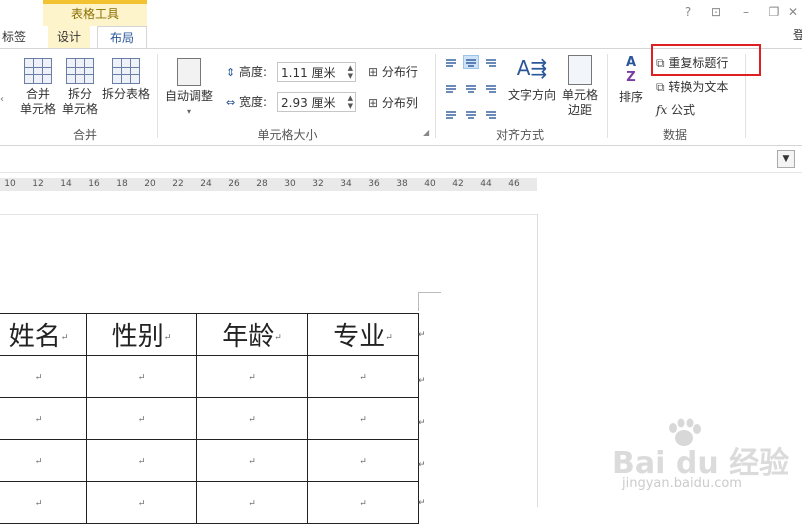 The height and width of the screenshot is (524, 802). I want to click on distribute-rows-button: ⊞ 分布行, so click(393, 72).